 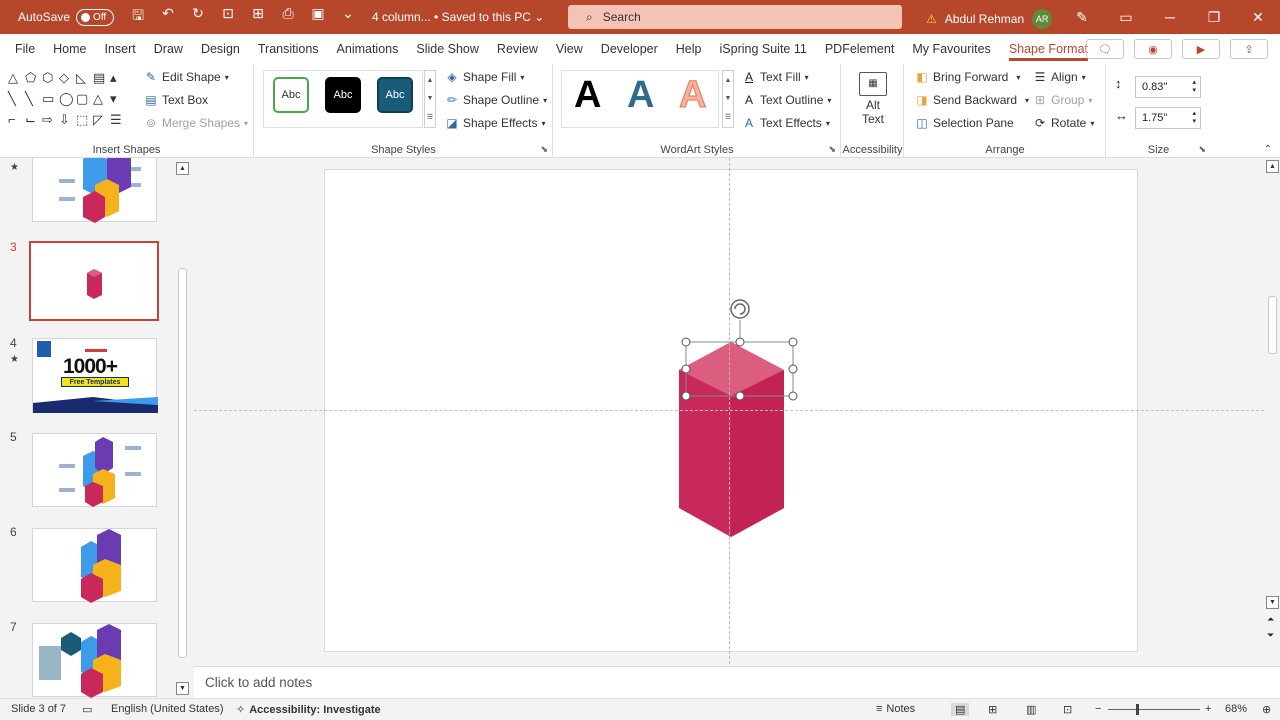 What do you see at coordinates (101, 122) in the screenshot?
I see `freeform-shape-icon: ◸` at bounding box center [101, 122].